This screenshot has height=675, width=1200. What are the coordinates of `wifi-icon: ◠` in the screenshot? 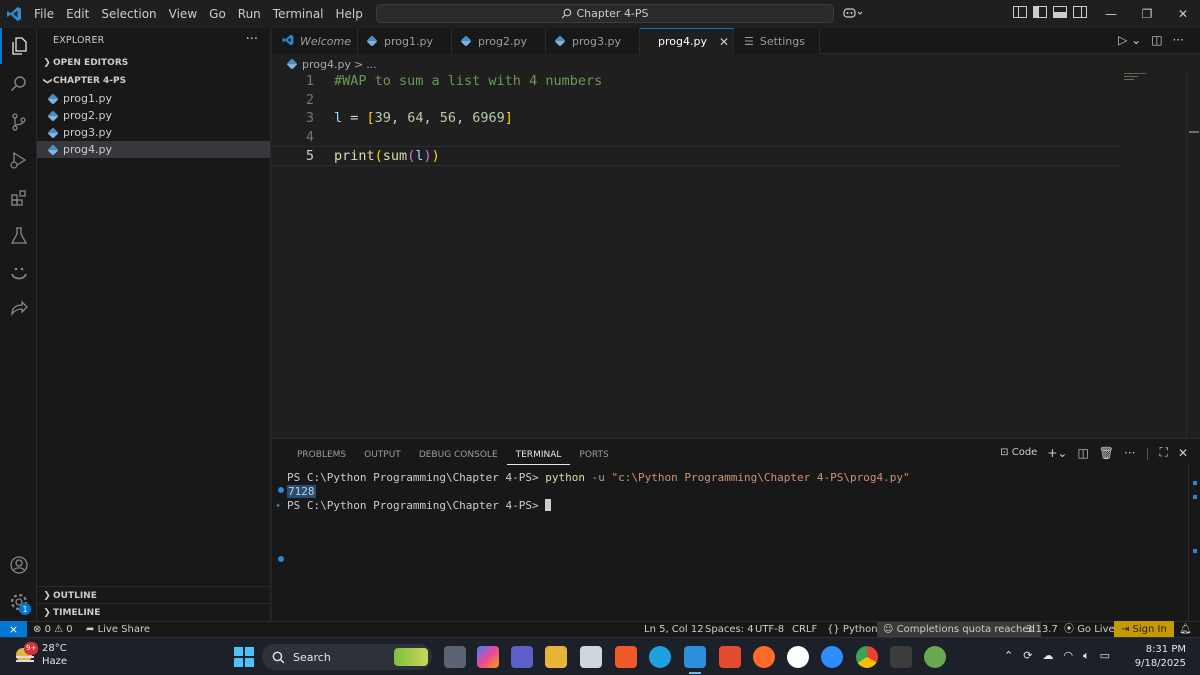 It's located at (1068, 656).